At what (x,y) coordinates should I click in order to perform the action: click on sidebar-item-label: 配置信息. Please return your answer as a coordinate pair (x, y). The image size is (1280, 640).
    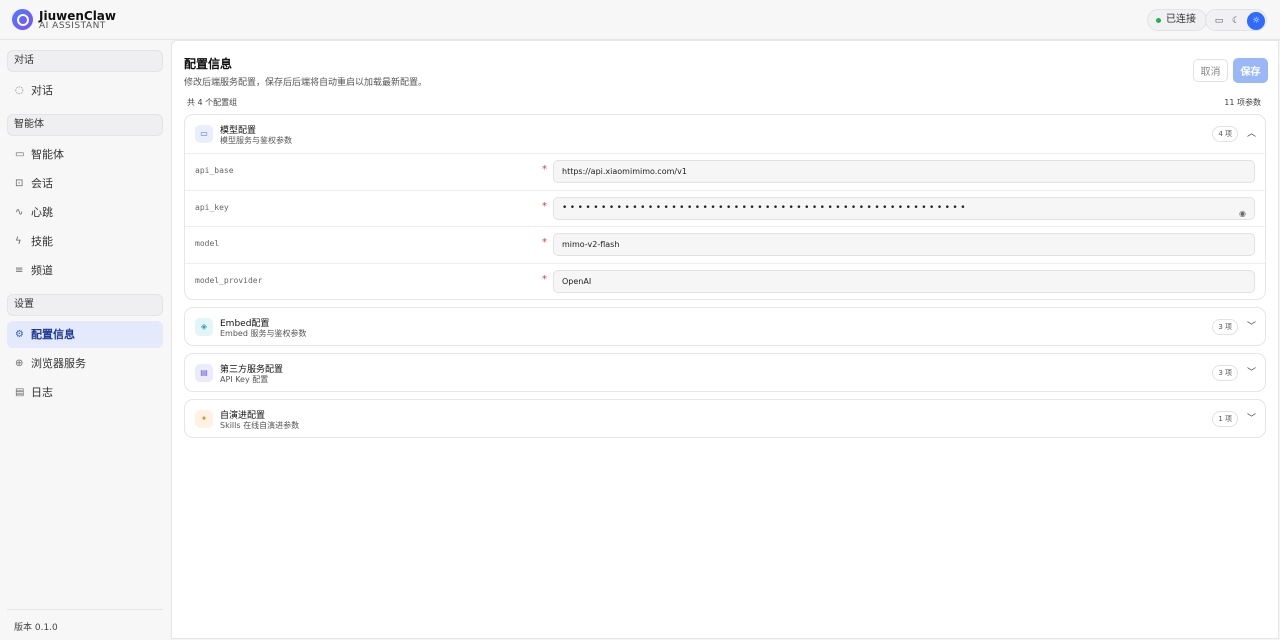
    Looking at the image, I should click on (53, 334).